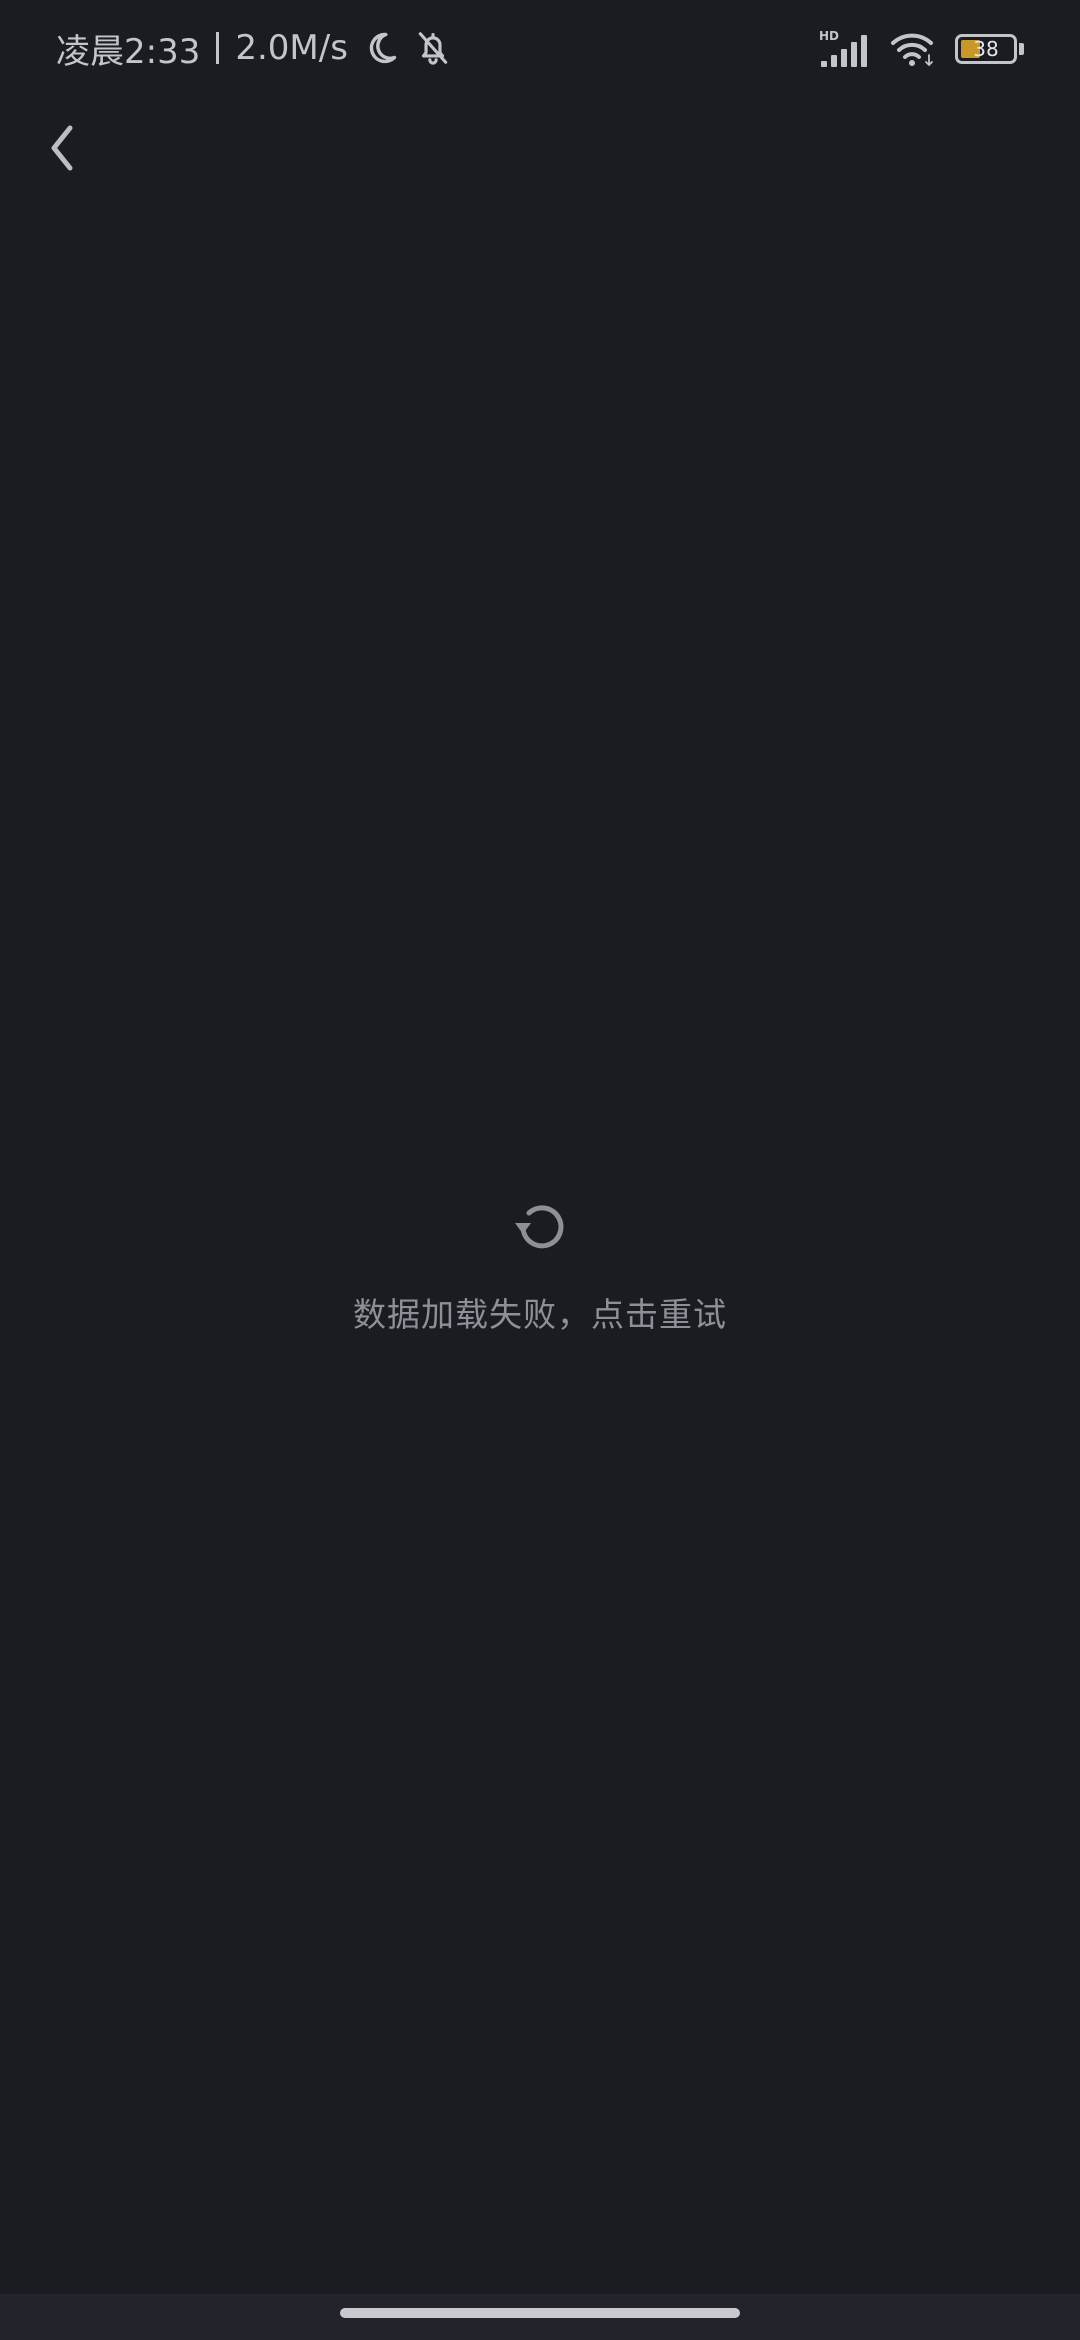 This screenshot has height=2340, width=1080. What do you see at coordinates (540, 1229) in the screenshot?
I see `refresh-icon` at bounding box center [540, 1229].